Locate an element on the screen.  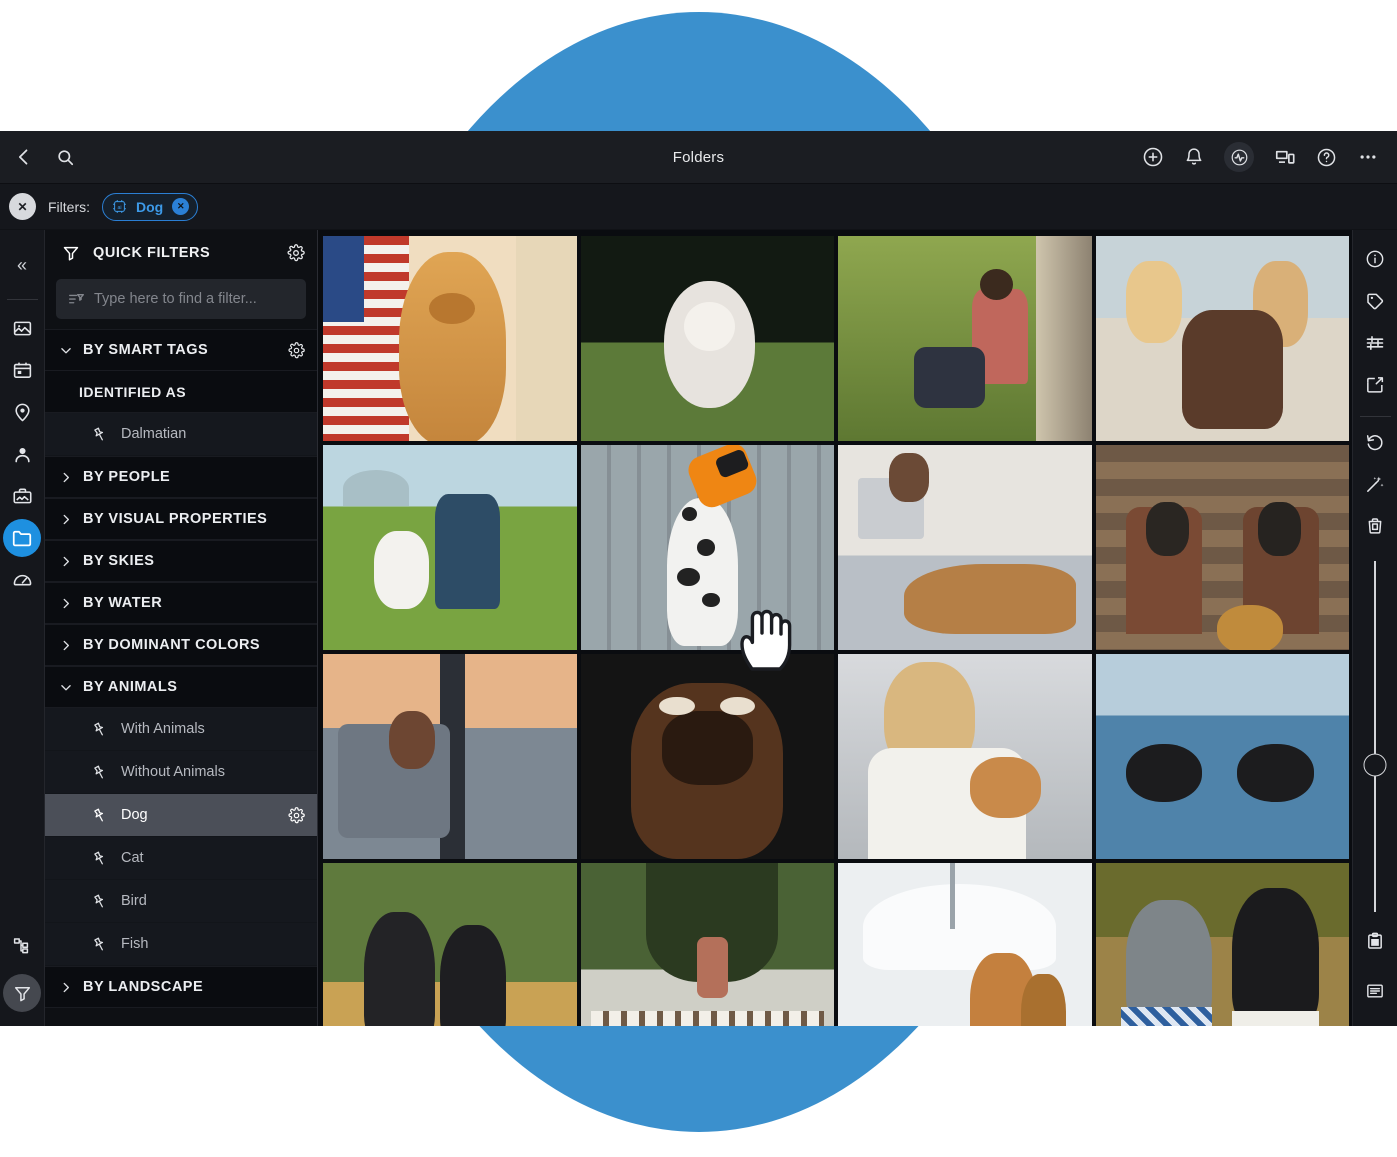
filter-group-by-smart-tags: BY SMART TAGS is located at coordinates (181, 350).